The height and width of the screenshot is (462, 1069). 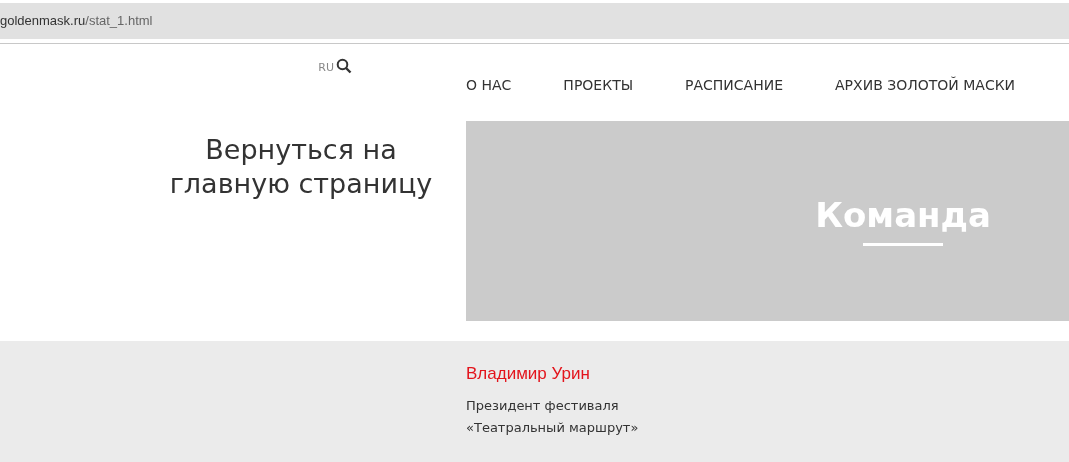 What do you see at coordinates (553, 427) in the screenshot?
I see `person-role: «Театральный маршрут»` at bounding box center [553, 427].